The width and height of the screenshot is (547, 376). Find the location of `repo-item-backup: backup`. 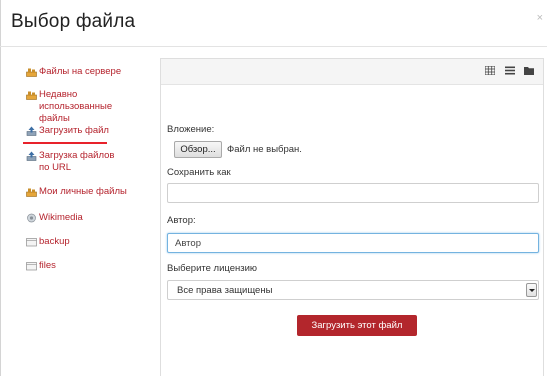

repo-item-backup: backup is located at coordinates (48, 242).